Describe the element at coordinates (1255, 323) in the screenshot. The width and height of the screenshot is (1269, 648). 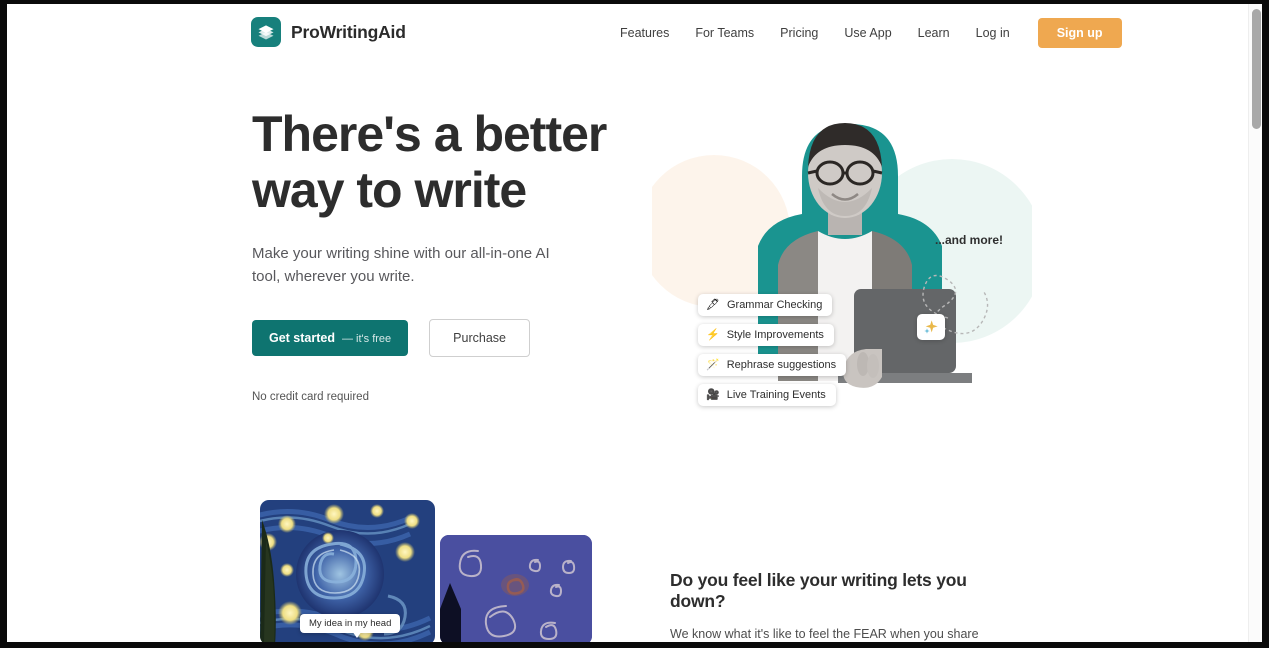
I see `vertical-scrollbar-track` at that location.